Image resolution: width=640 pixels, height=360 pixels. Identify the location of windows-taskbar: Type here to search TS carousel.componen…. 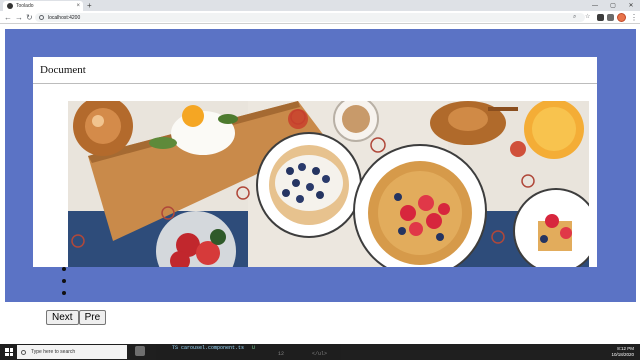
(320, 352).